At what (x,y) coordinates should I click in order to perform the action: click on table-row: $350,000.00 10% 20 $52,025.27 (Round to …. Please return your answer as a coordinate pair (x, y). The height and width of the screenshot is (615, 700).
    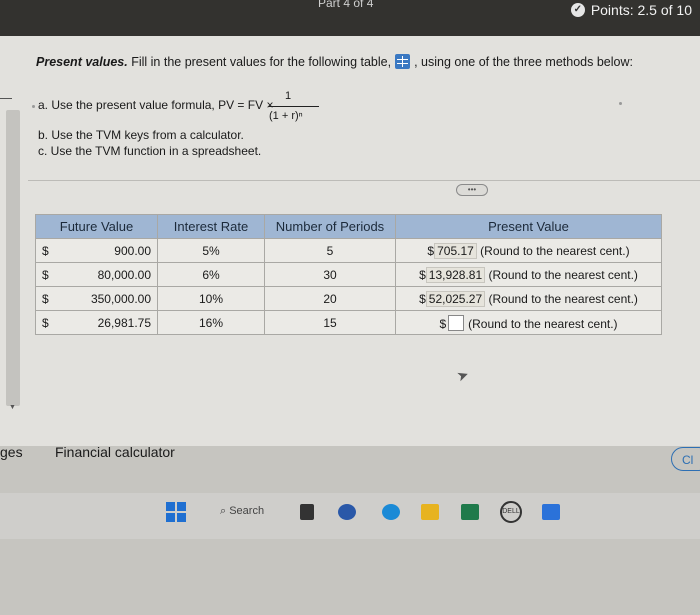
    Looking at the image, I should click on (348, 298).